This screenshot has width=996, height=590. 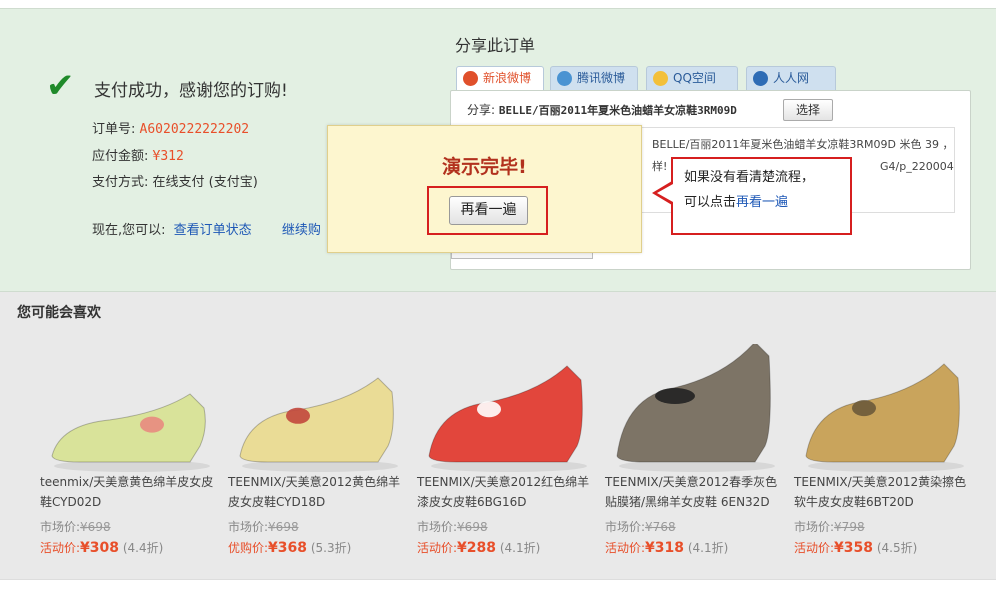 What do you see at coordinates (665, 193) in the screenshot?
I see `tip-arrow-inner` at bounding box center [665, 193].